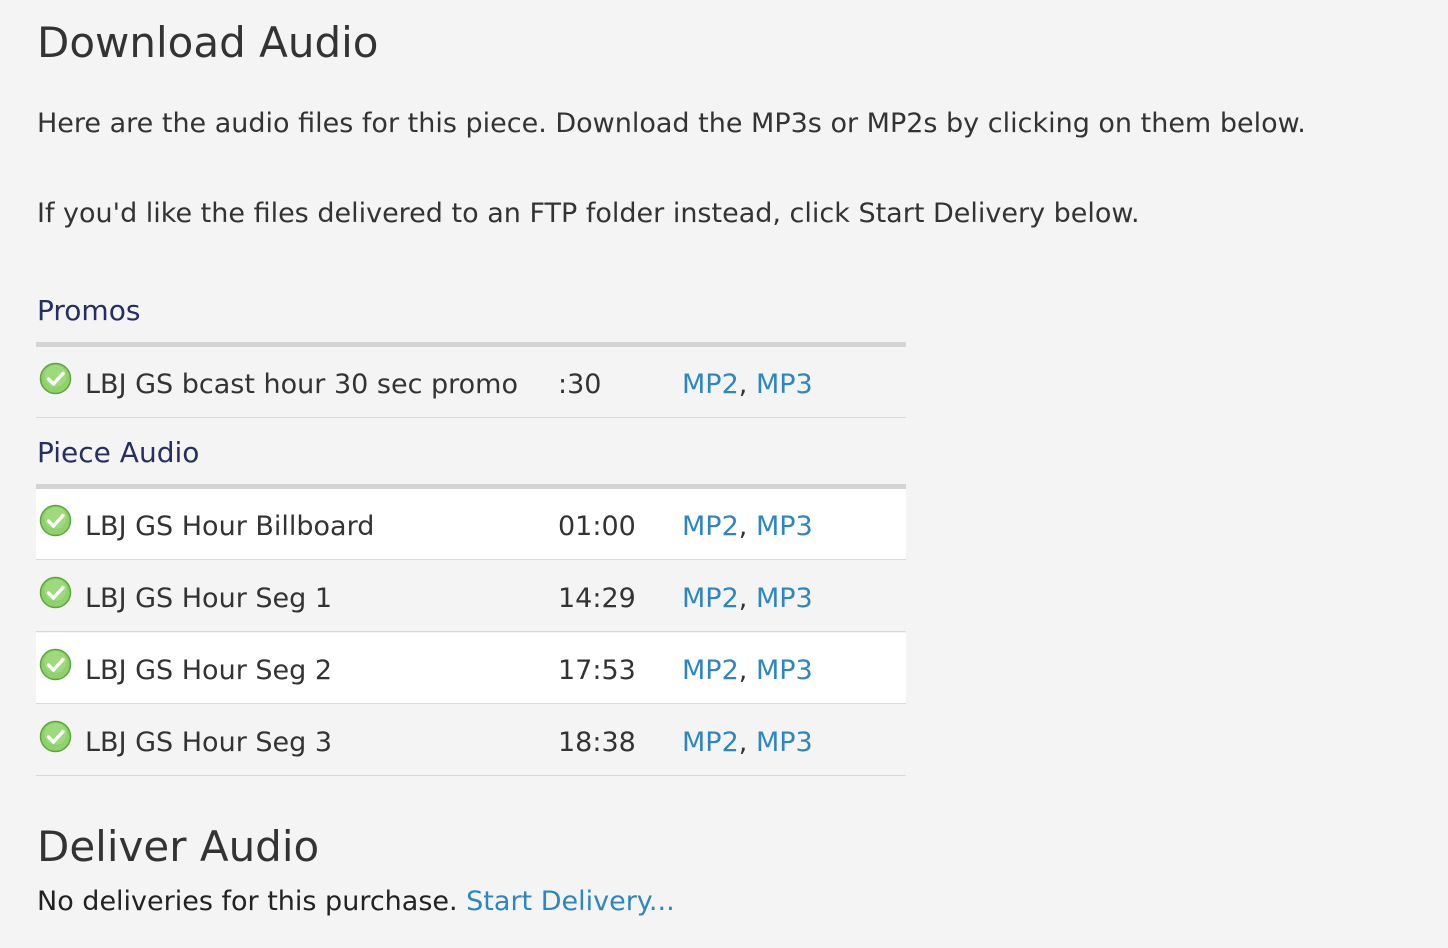 This screenshot has width=1448, height=948. I want to click on audio-row: LBJ GS Hour Seg 2 17:53 MP2, MP3, so click(471, 668).